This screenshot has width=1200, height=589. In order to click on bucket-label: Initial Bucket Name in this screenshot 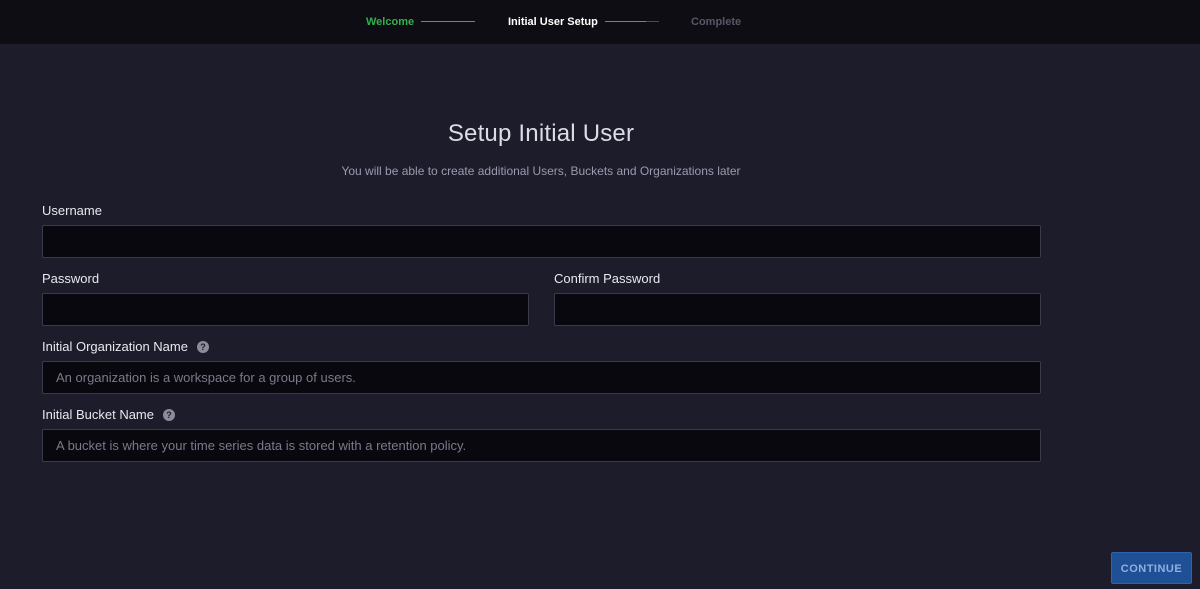, I will do `click(98, 414)`.